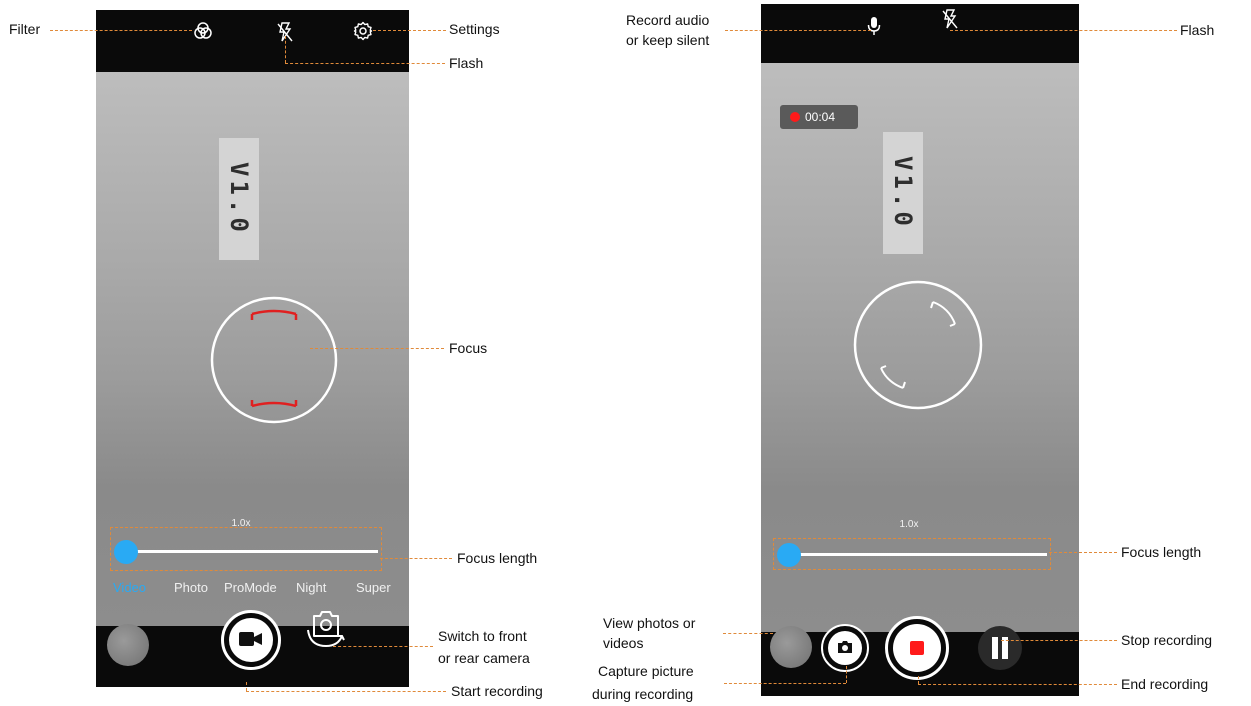  I want to click on focus-length-box-right, so click(912, 554).